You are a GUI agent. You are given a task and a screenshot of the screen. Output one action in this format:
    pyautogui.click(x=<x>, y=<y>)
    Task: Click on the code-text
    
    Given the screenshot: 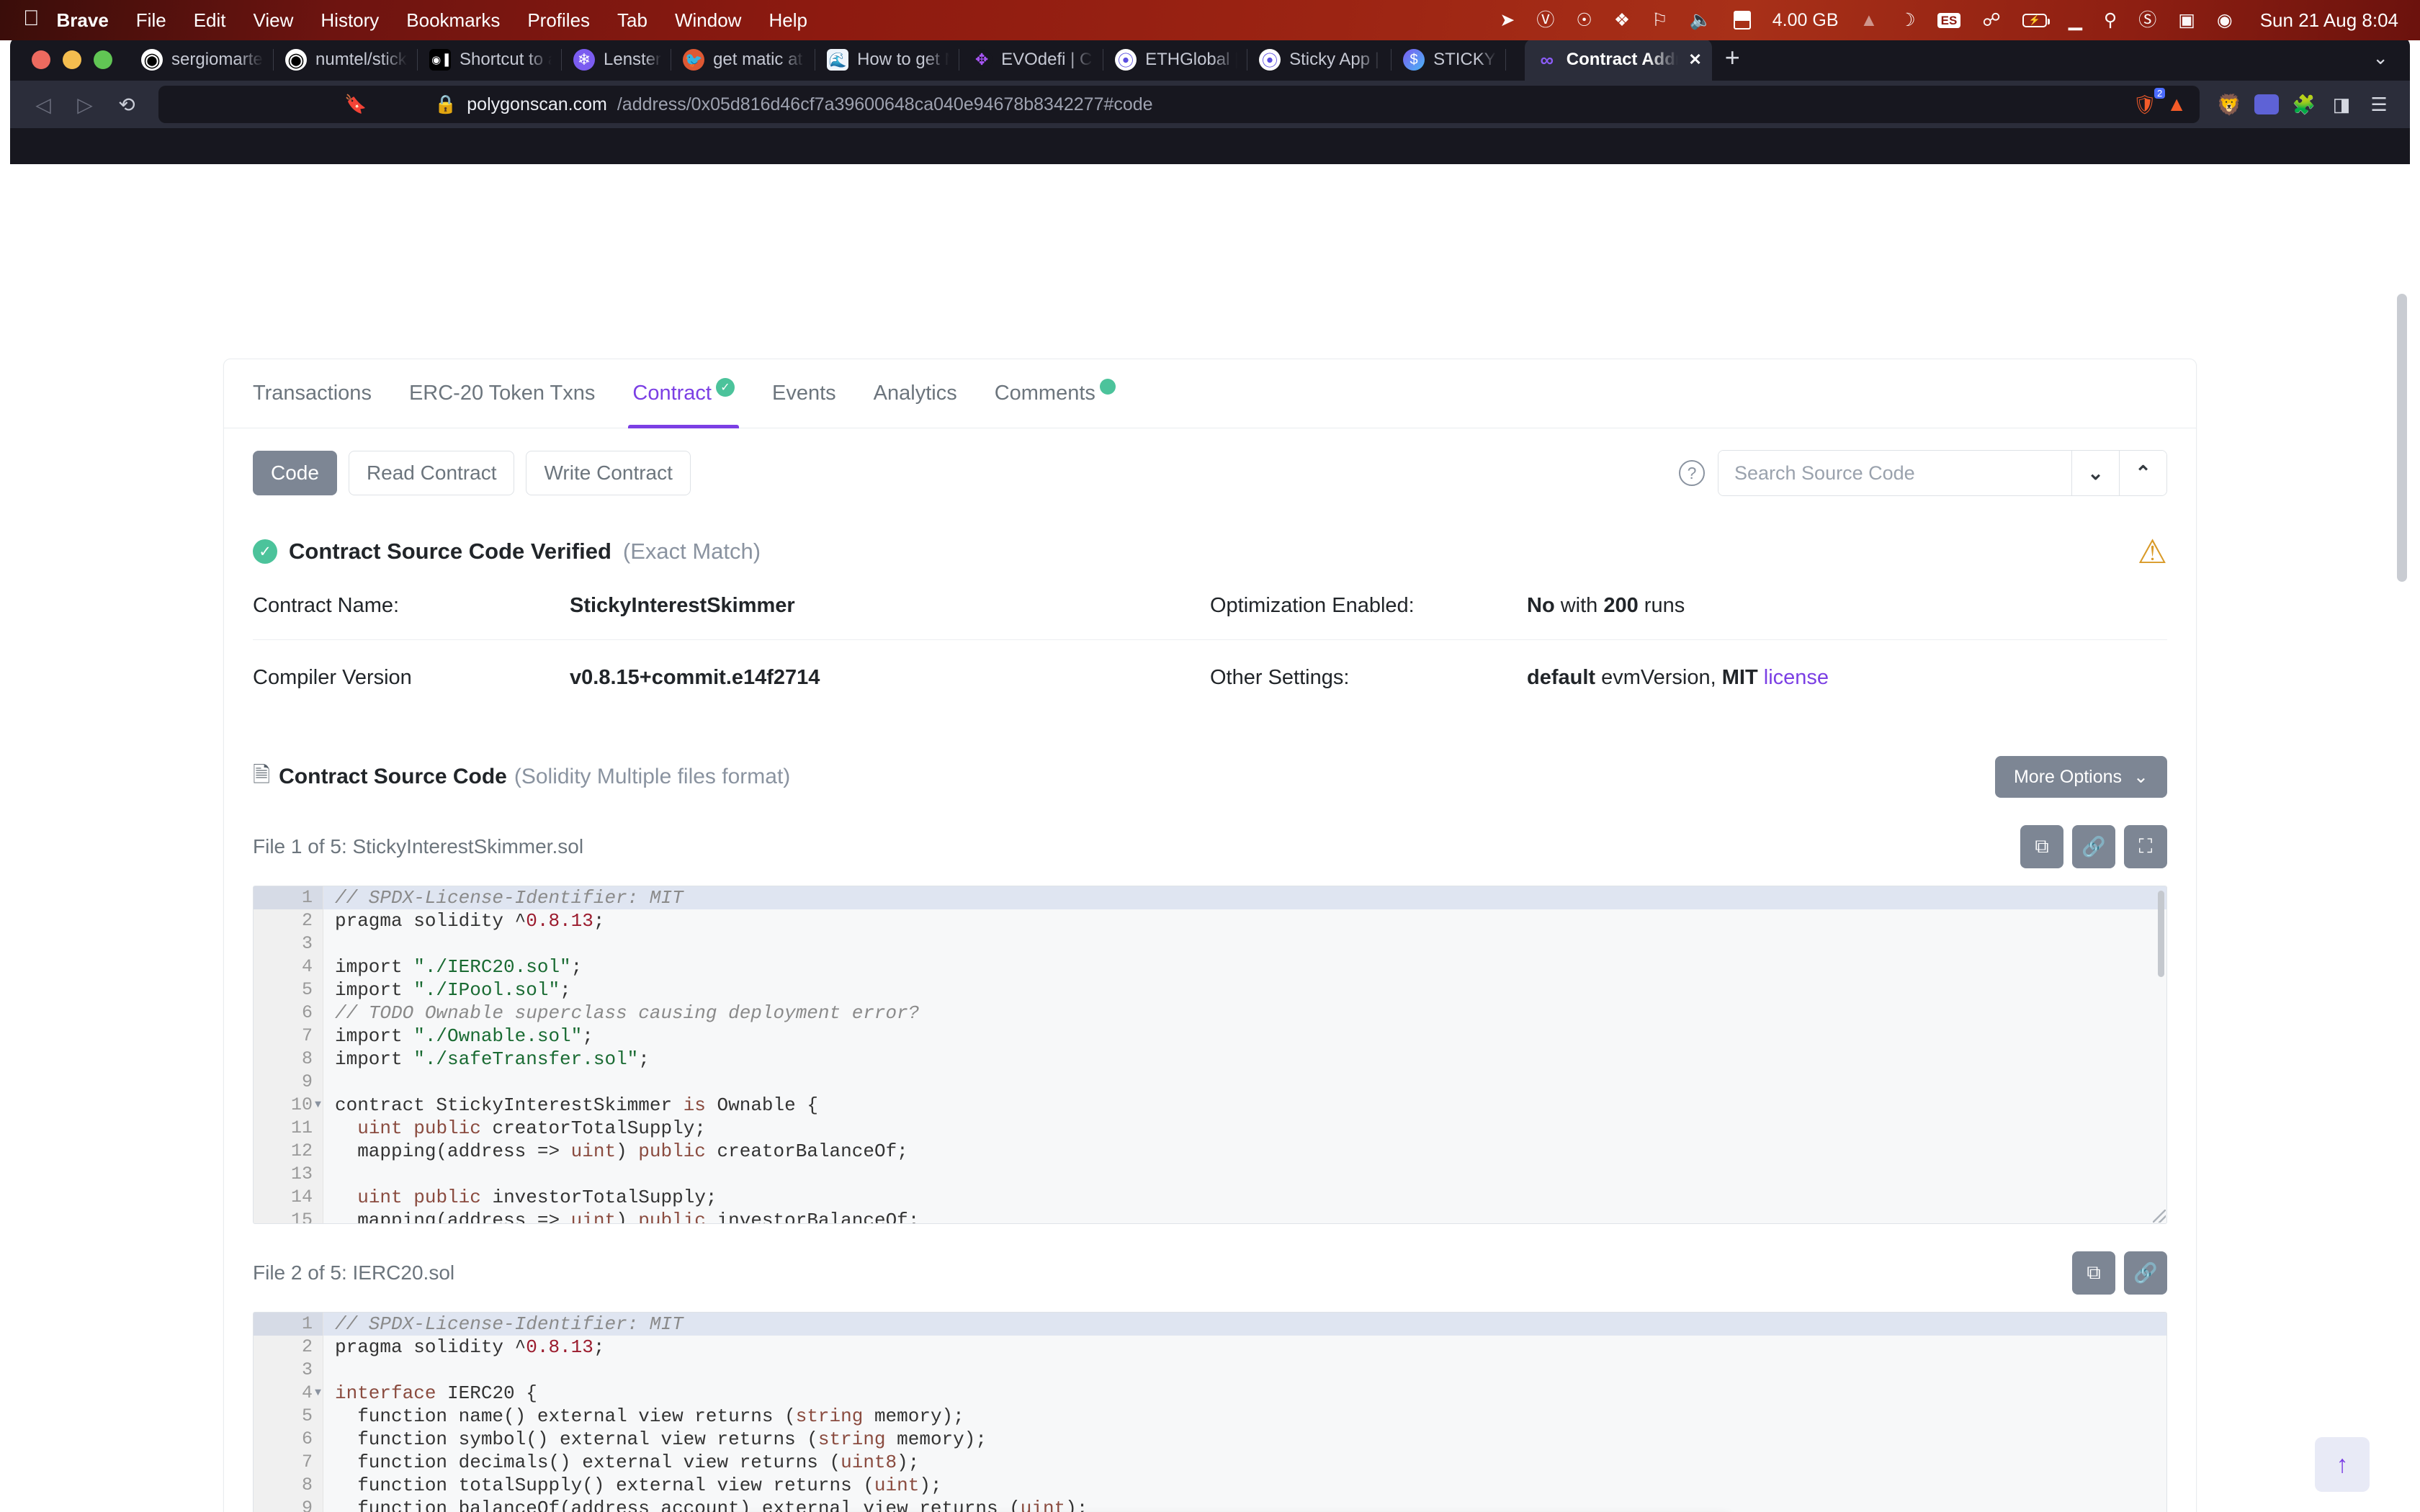 What is the action you would take?
    pyautogui.click(x=334, y=1174)
    